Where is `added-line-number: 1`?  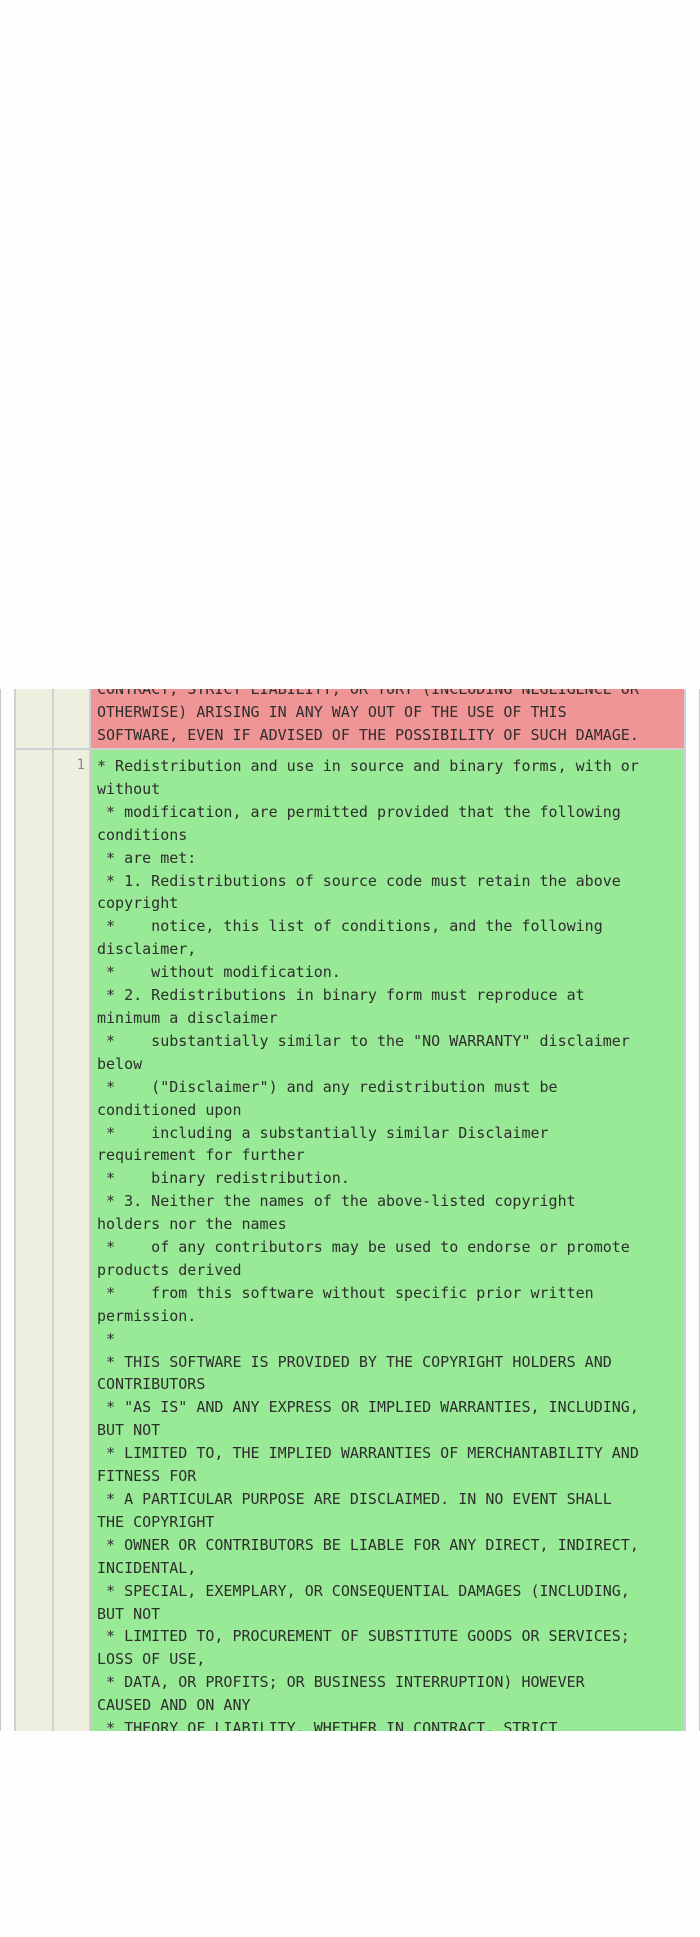 added-line-number: 1 is located at coordinates (80, 765).